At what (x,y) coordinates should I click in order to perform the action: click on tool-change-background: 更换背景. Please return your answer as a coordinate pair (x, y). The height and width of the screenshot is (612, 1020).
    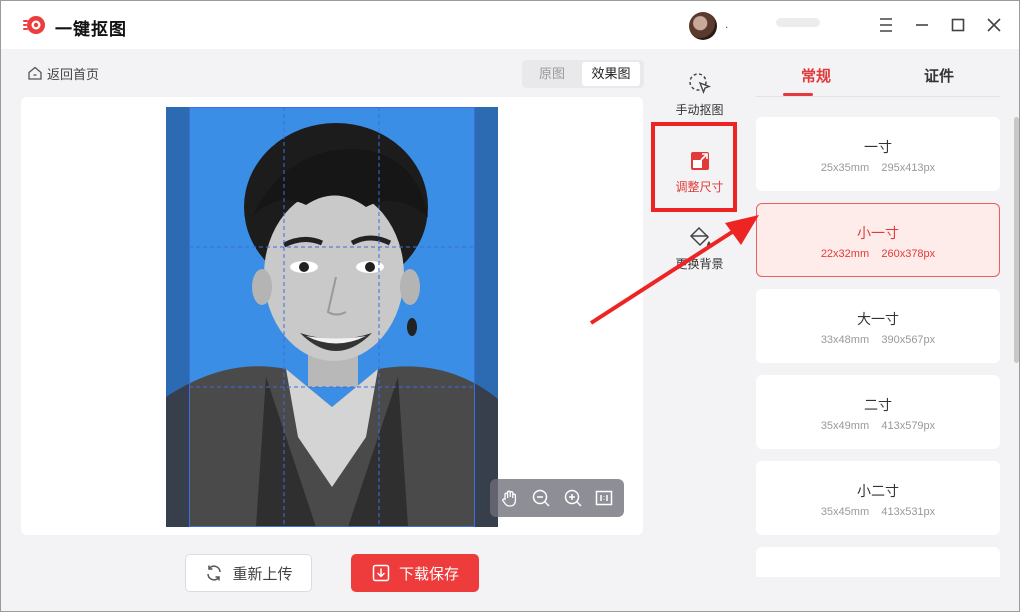
    Looking at the image, I should click on (699, 248).